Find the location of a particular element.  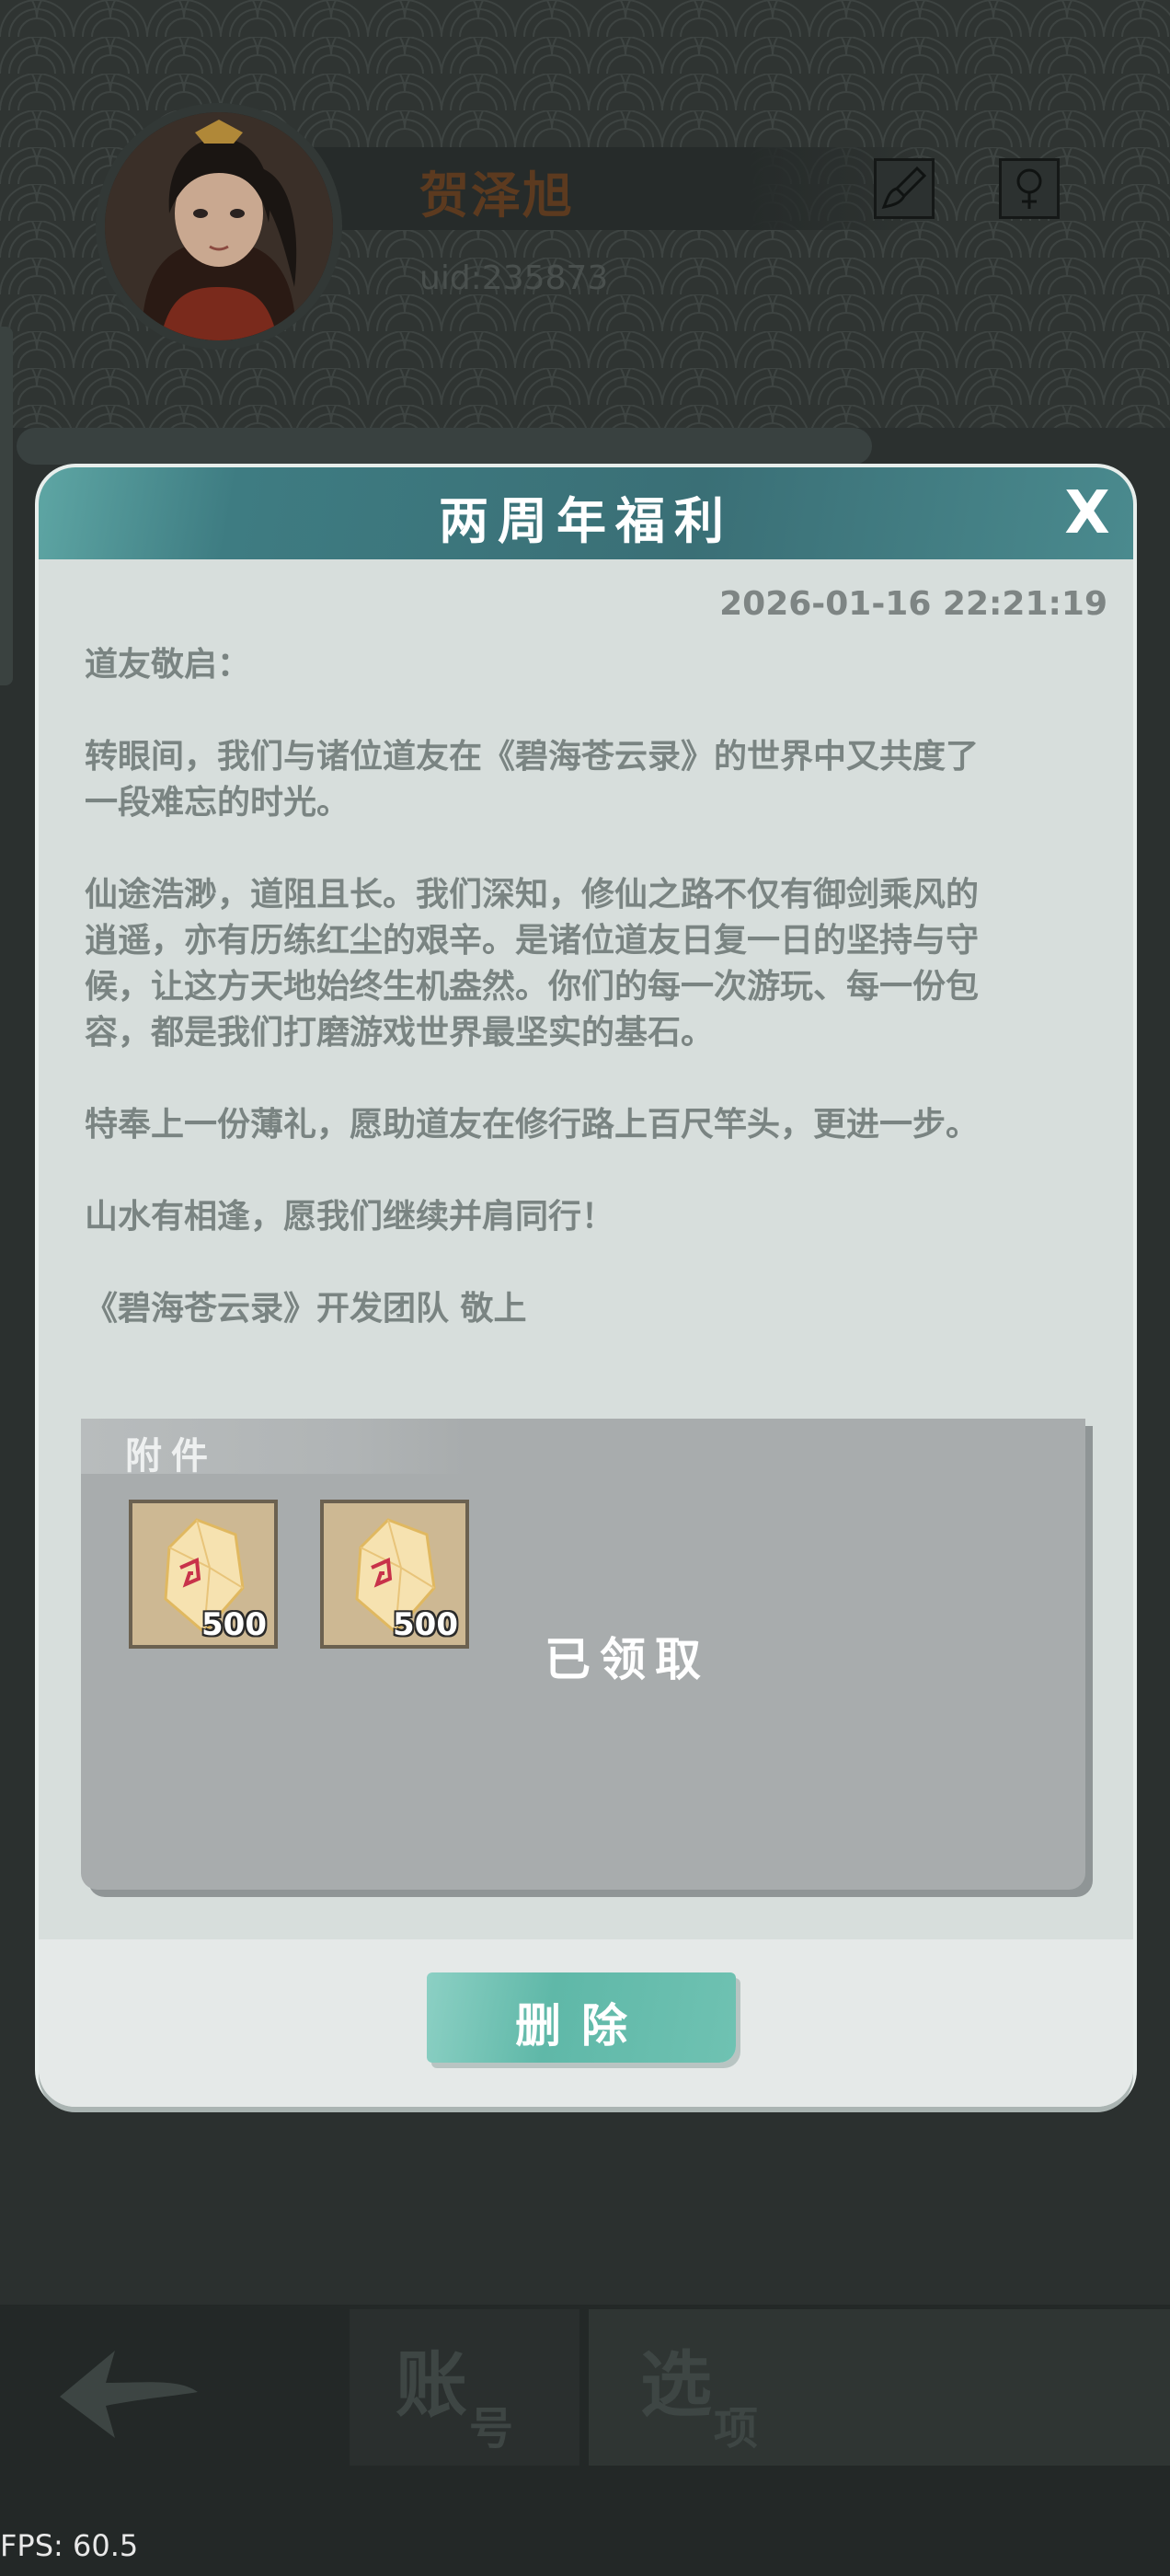

tab-options-label-small: 项 is located at coordinates (736, 2429).